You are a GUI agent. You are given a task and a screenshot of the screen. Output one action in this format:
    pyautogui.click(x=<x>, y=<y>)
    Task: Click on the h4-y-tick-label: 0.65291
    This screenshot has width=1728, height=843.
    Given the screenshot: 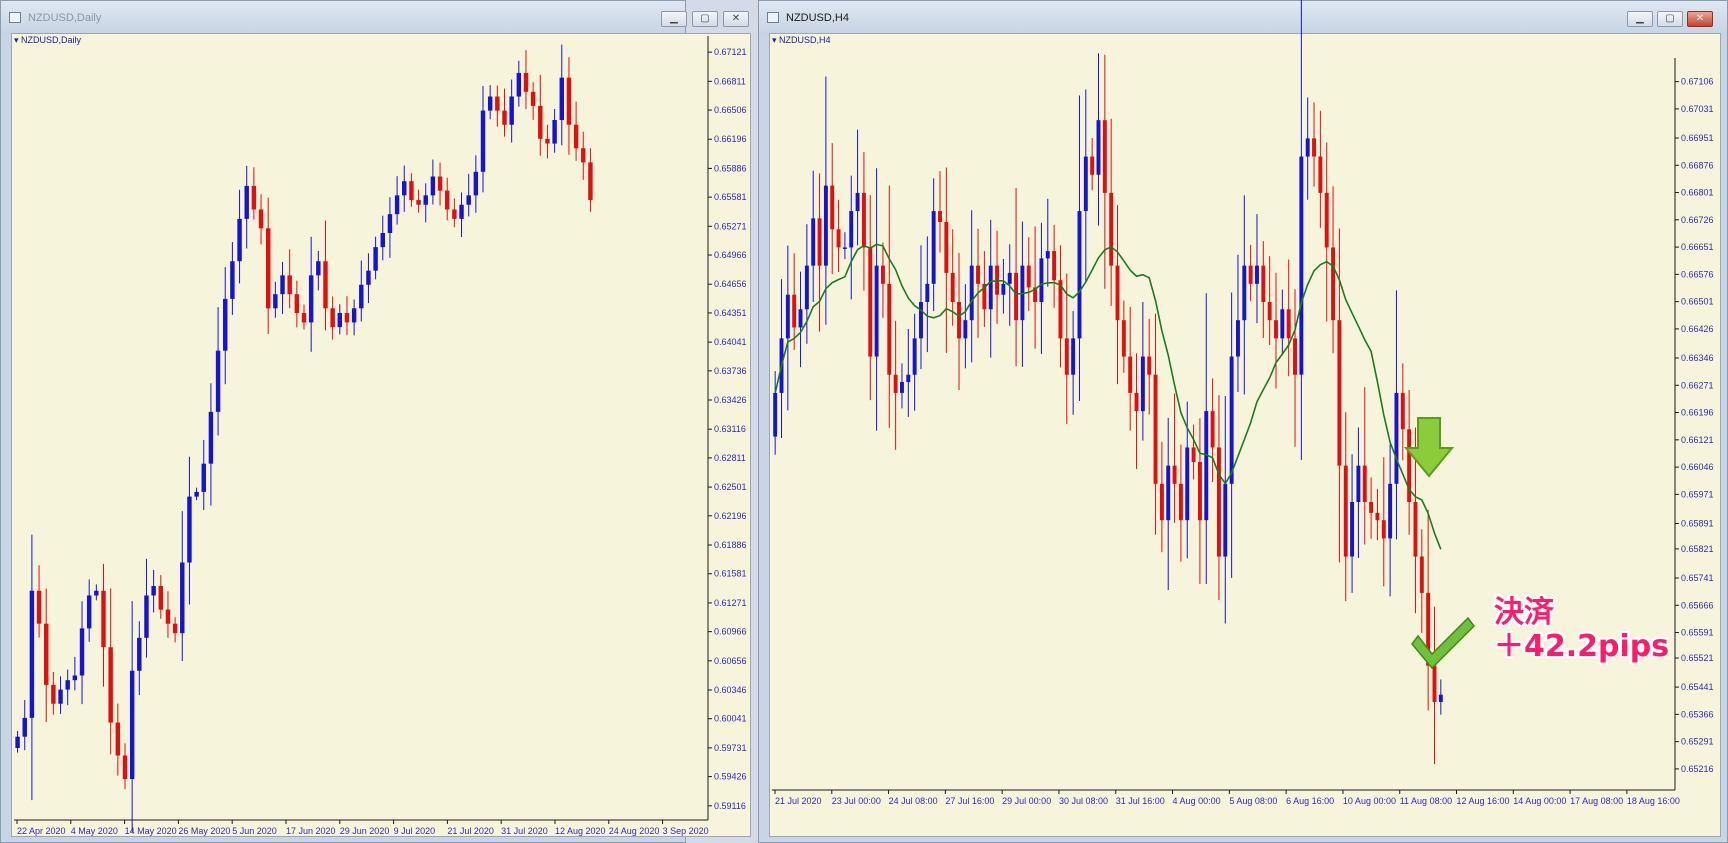 What is the action you would take?
    pyautogui.click(x=1697, y=742)
    